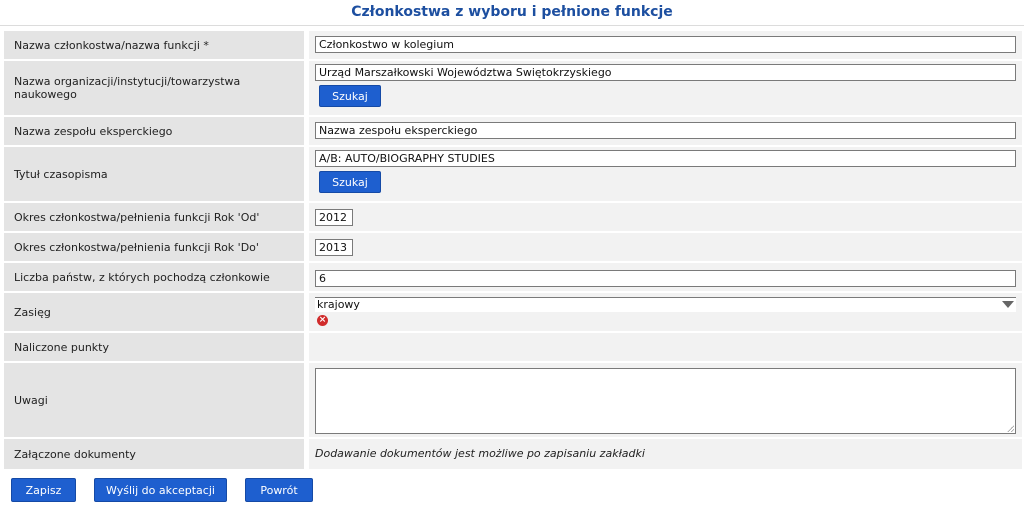 This screenshot has height=505, width=1024. I want to click on back-button: Powrót, so click(279, 490).